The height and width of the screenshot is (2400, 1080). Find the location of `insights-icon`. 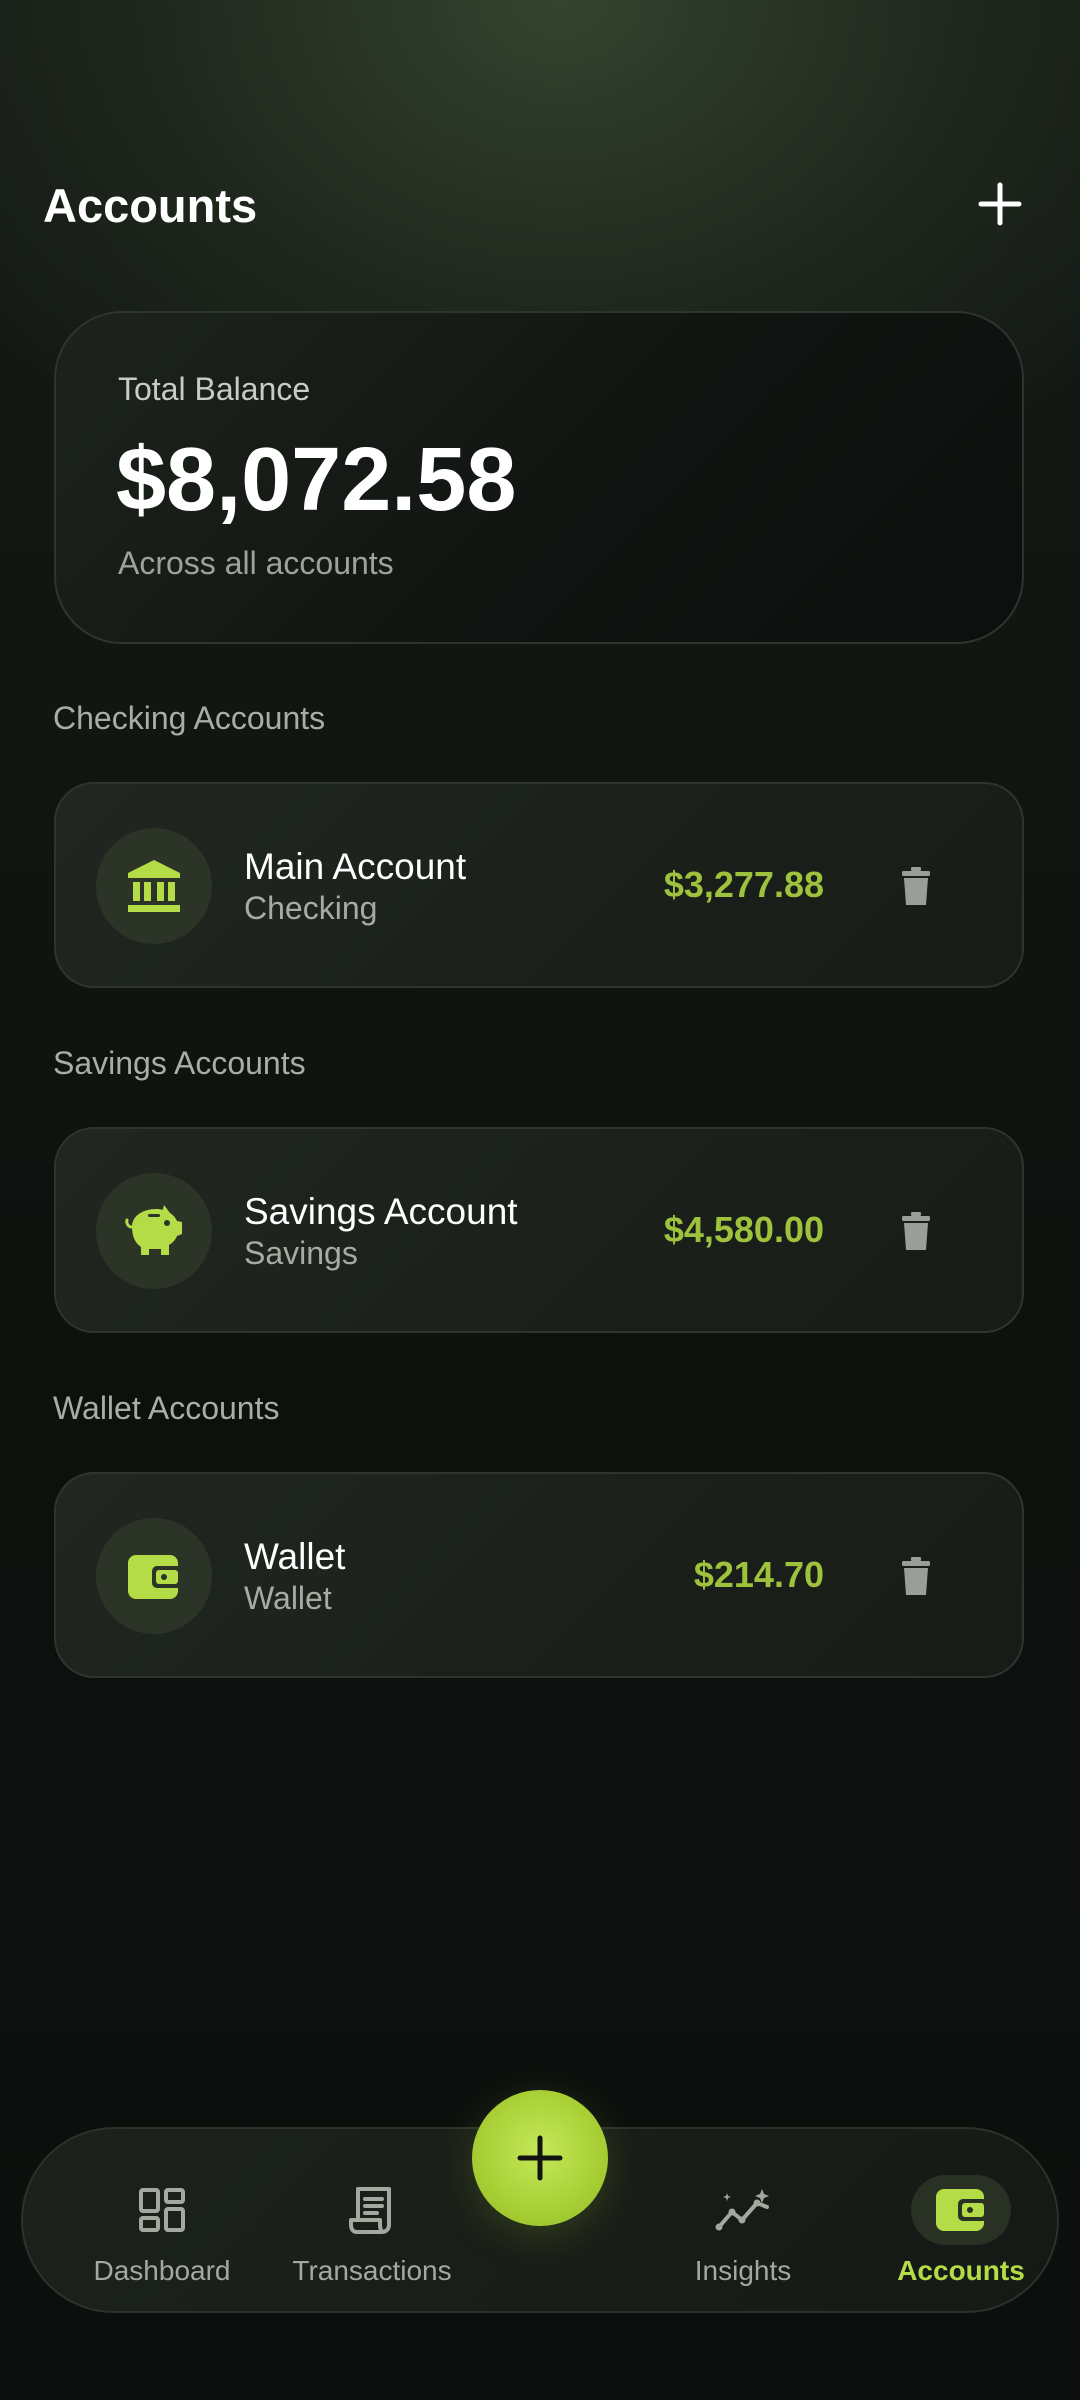

insights-icon is located at coordinates (742, 2210).